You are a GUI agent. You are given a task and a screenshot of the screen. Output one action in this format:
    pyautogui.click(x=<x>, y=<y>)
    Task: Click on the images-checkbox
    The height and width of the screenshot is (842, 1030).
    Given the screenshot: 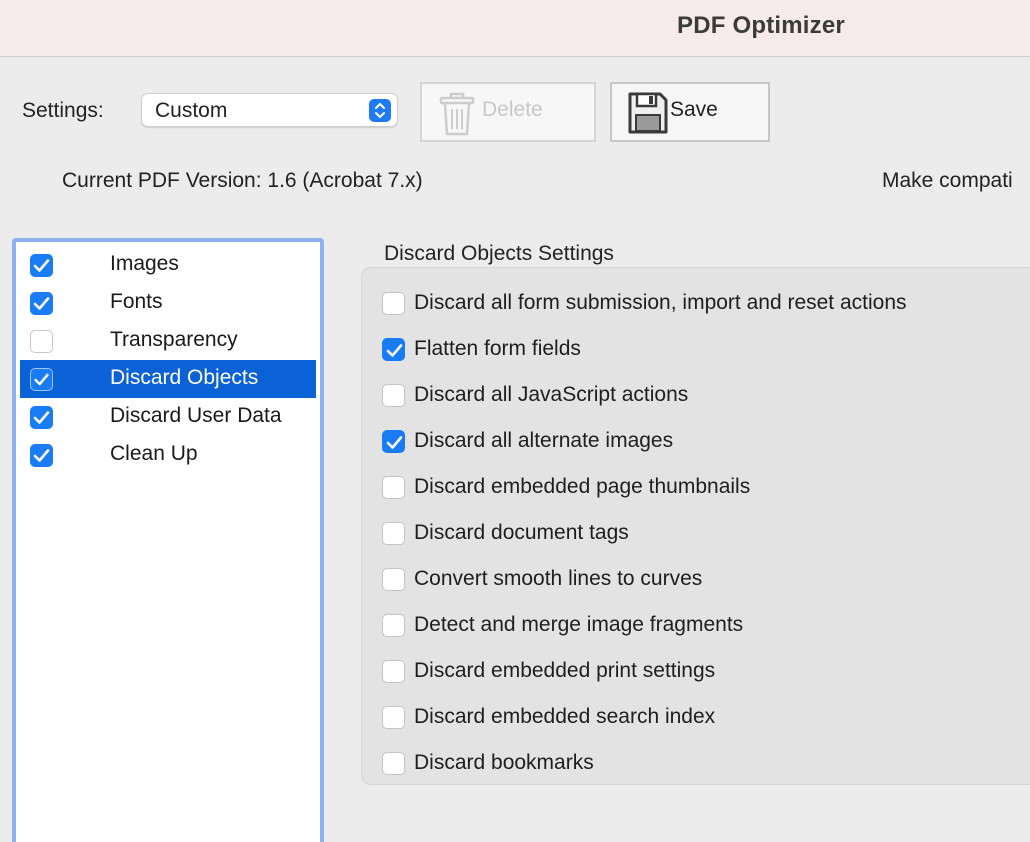 What is the action you would take?
    pyautogui.click(x=41, y=265)
    